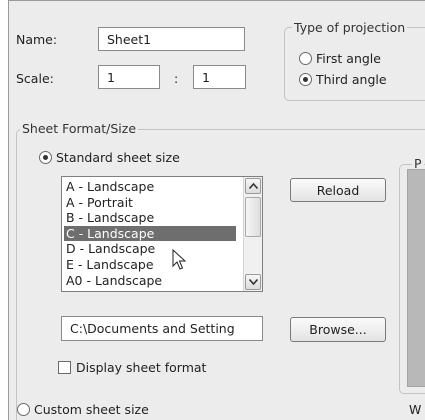 The image size is (425, 420). What do you see at coordinates (219, 77) in the screenshot?
I see `scale-denominator-input: 1` at bounding box center [219, 77].